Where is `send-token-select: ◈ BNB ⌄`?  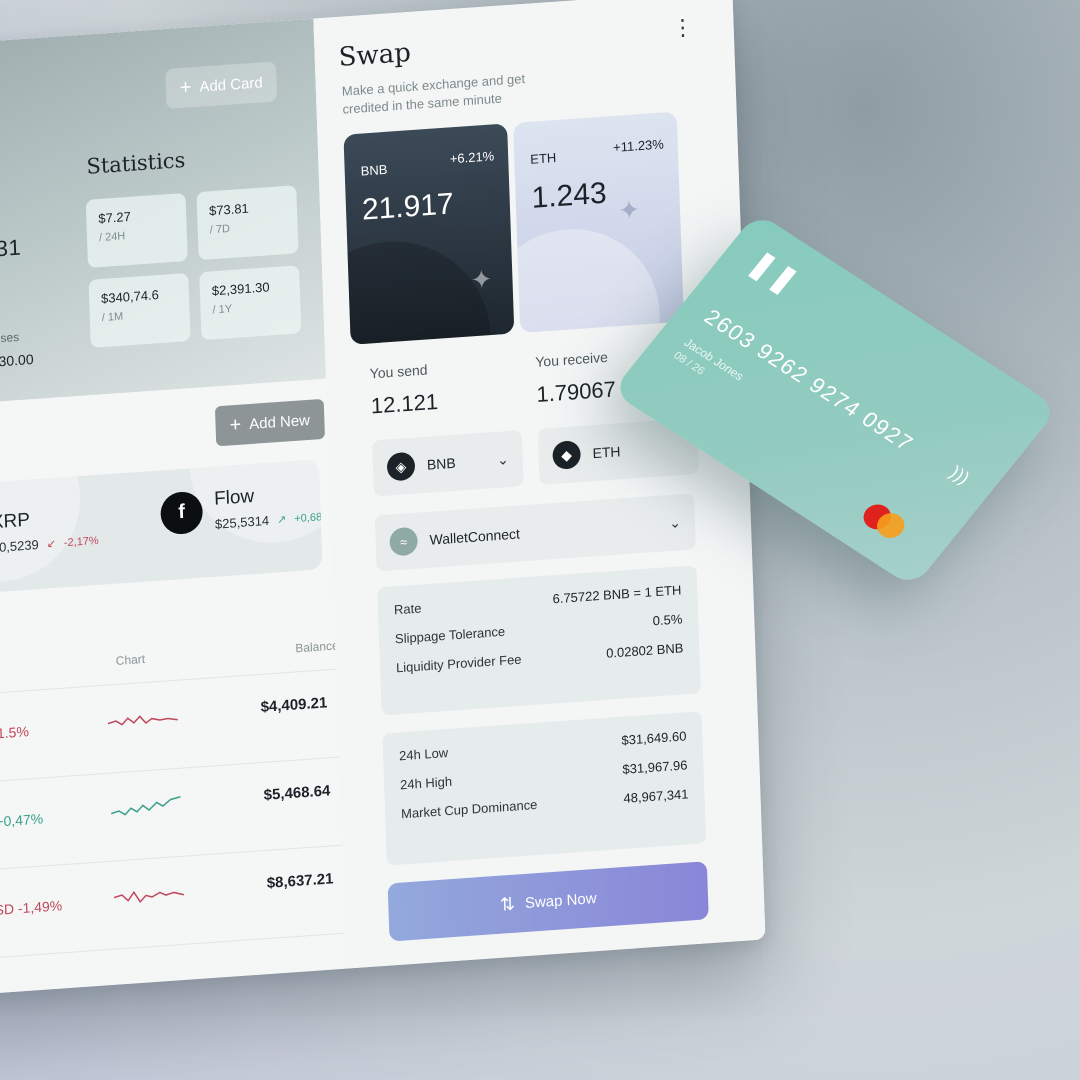
send-token-select: ◈ BNB ⌄ is located at coordinates (448, 463).